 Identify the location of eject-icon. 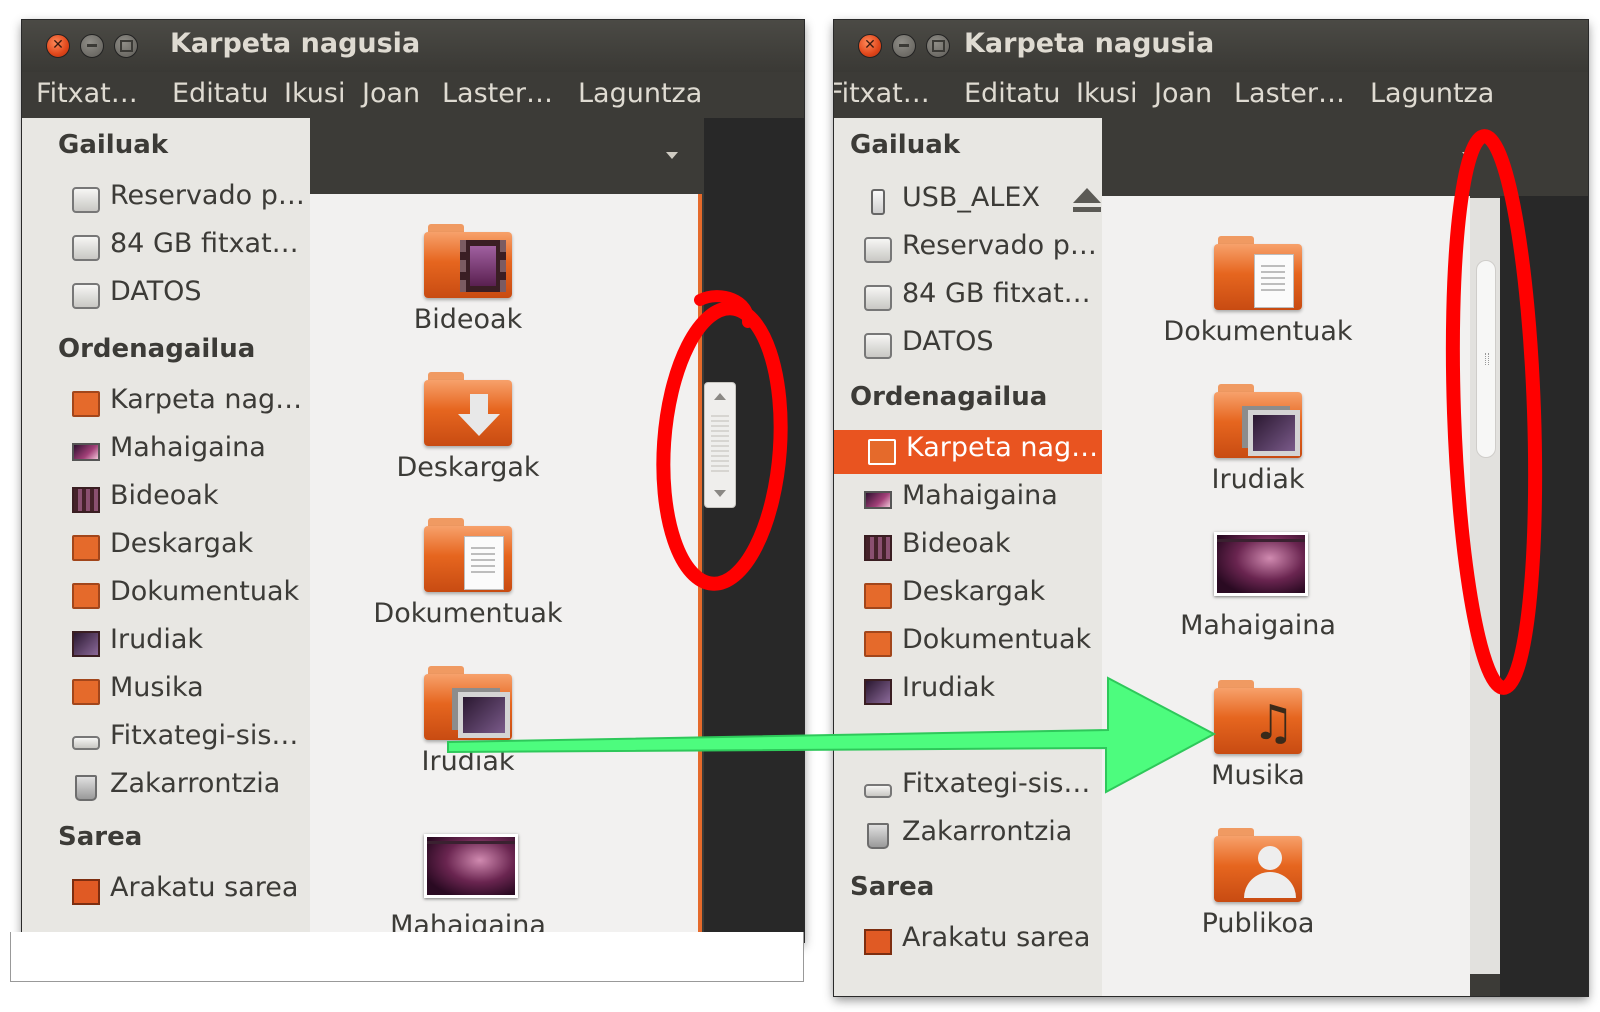
(1087, 202).